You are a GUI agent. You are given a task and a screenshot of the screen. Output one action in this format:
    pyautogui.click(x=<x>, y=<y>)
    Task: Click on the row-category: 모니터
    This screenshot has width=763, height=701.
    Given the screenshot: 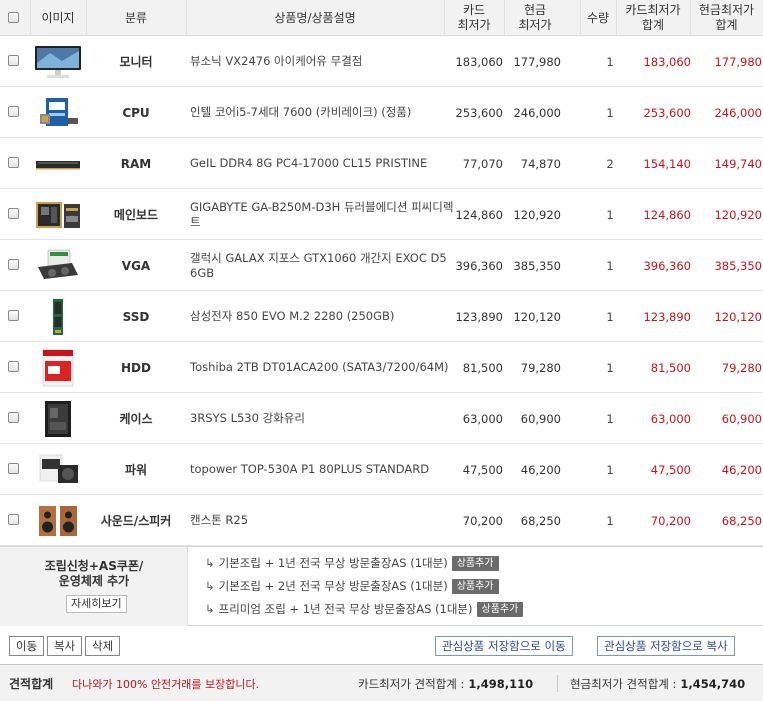 What is the action you would take?
    pyautogui.click(x=136, y=62)
    